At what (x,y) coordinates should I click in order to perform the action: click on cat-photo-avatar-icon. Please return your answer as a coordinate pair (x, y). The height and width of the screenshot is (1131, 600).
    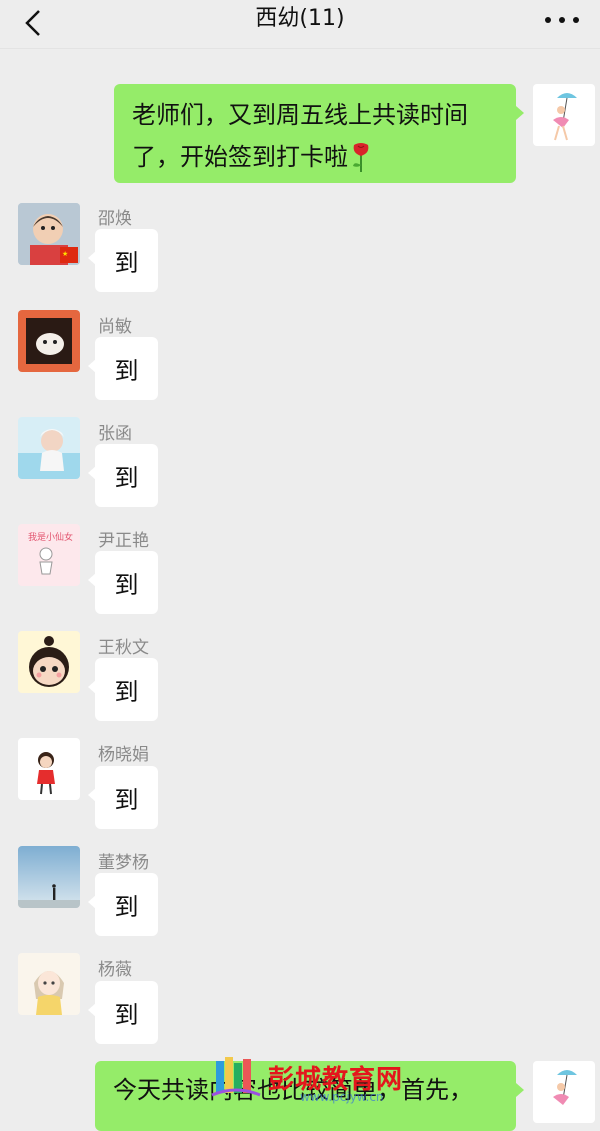
    Looking at the image, I should click on (49, 341).